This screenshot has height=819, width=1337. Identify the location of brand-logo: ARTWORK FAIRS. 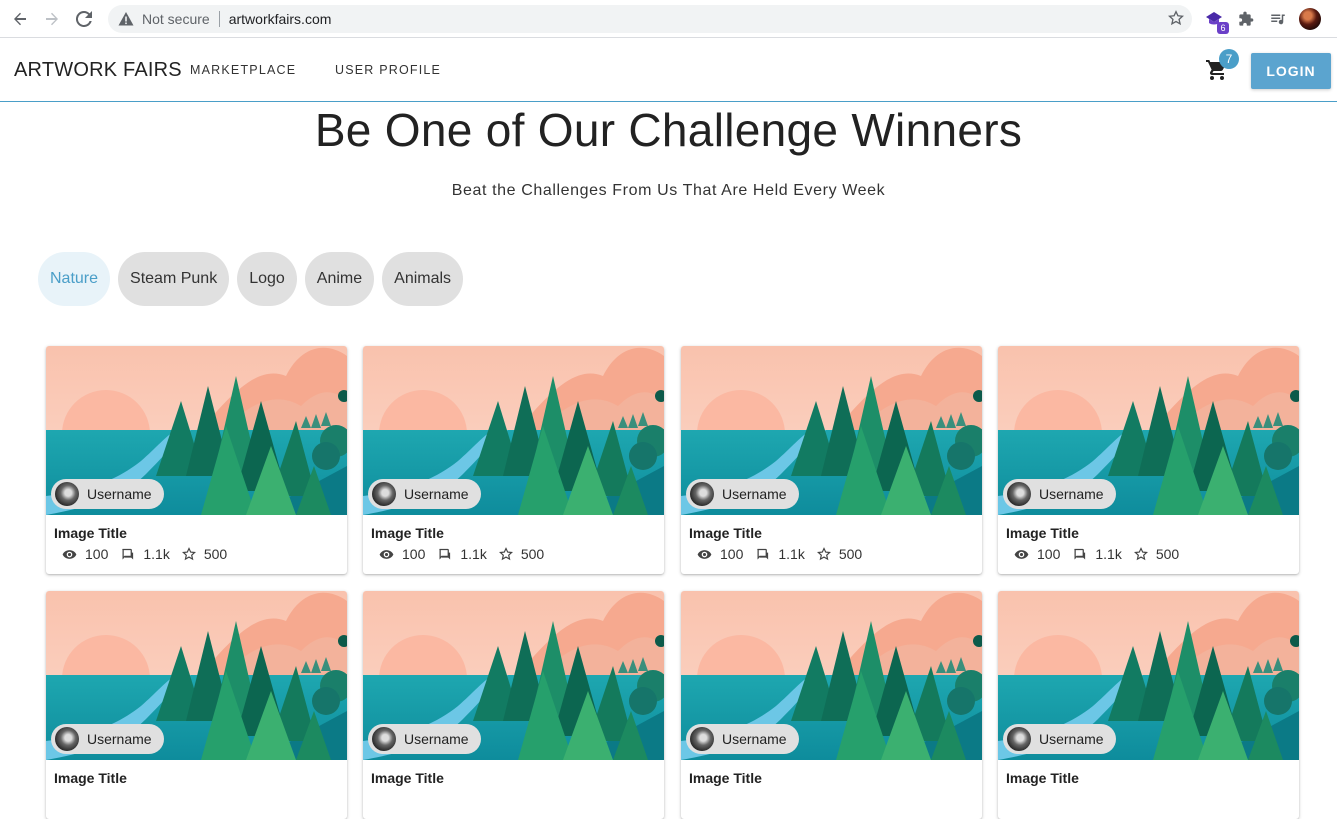
(98, 70).